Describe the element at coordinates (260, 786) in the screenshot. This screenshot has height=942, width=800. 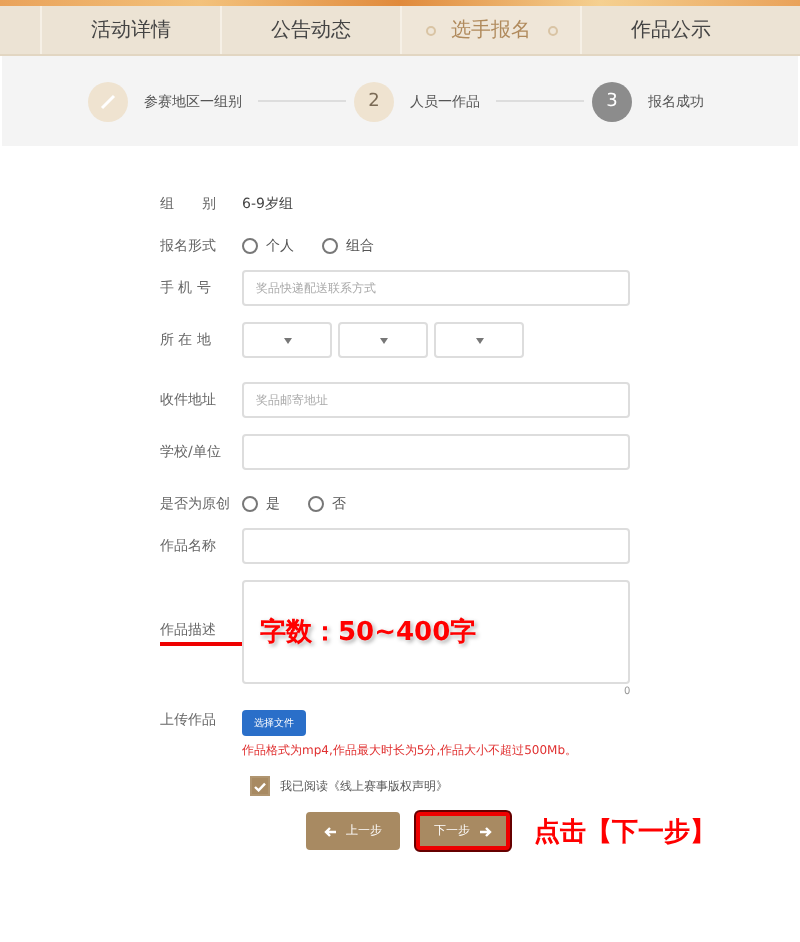
I see `checkbox` at that location.